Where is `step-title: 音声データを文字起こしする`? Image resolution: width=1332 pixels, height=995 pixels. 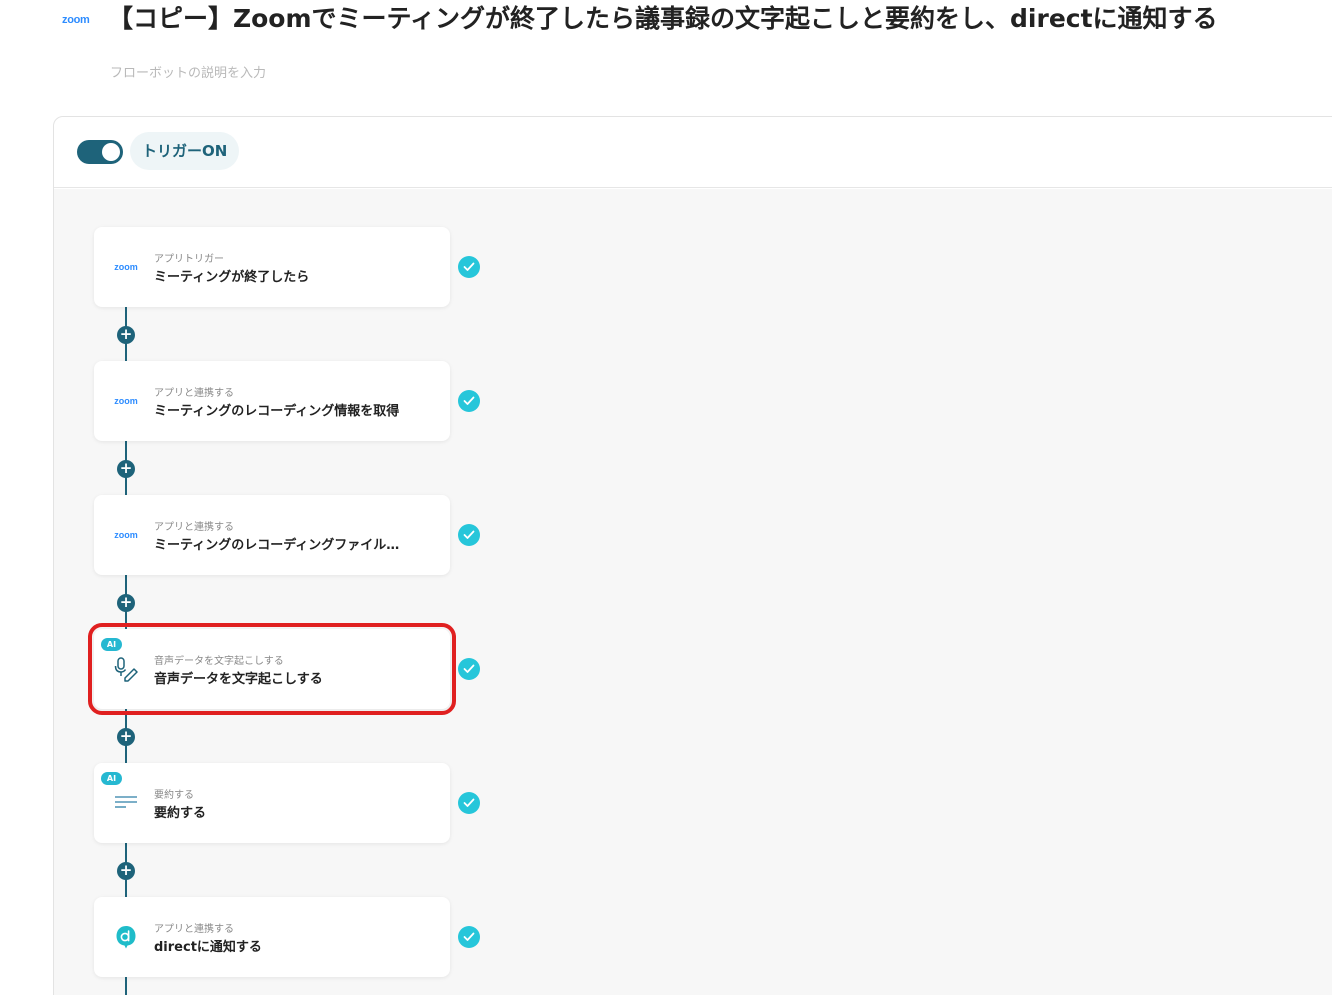 step-title: 音声データを文字起こしする is located at coordinates (238, 679).